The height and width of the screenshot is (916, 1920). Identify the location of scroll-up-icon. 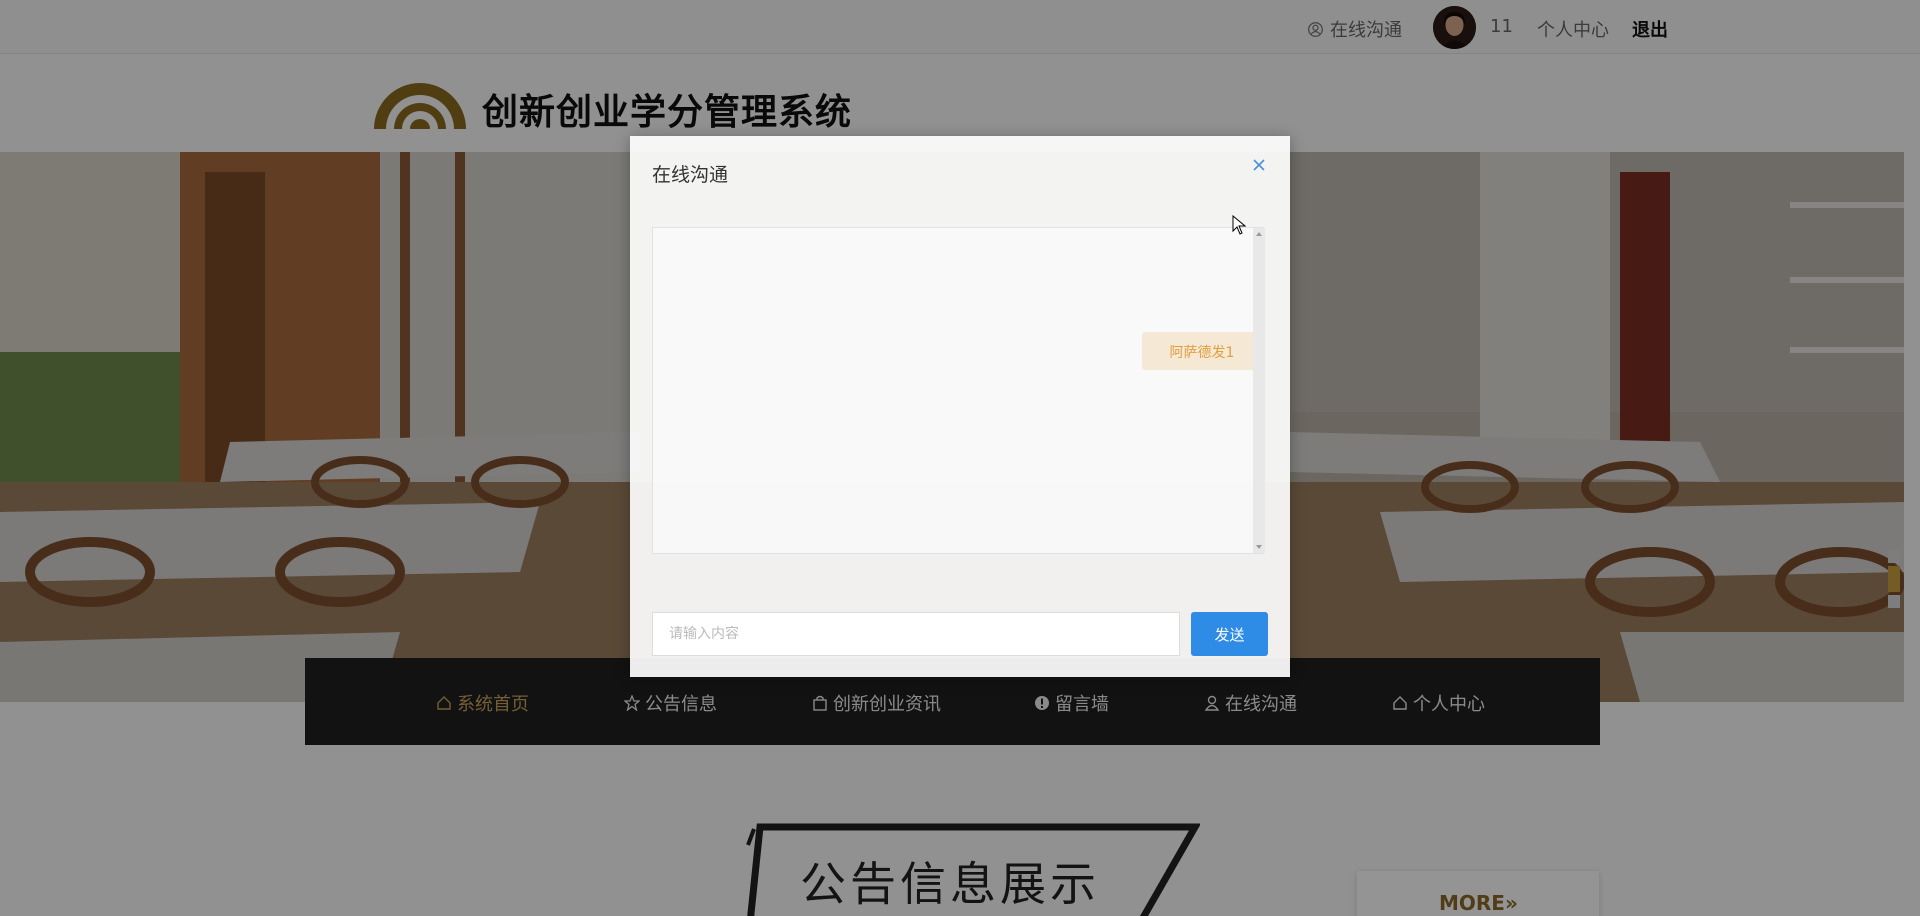
(1259, 234).